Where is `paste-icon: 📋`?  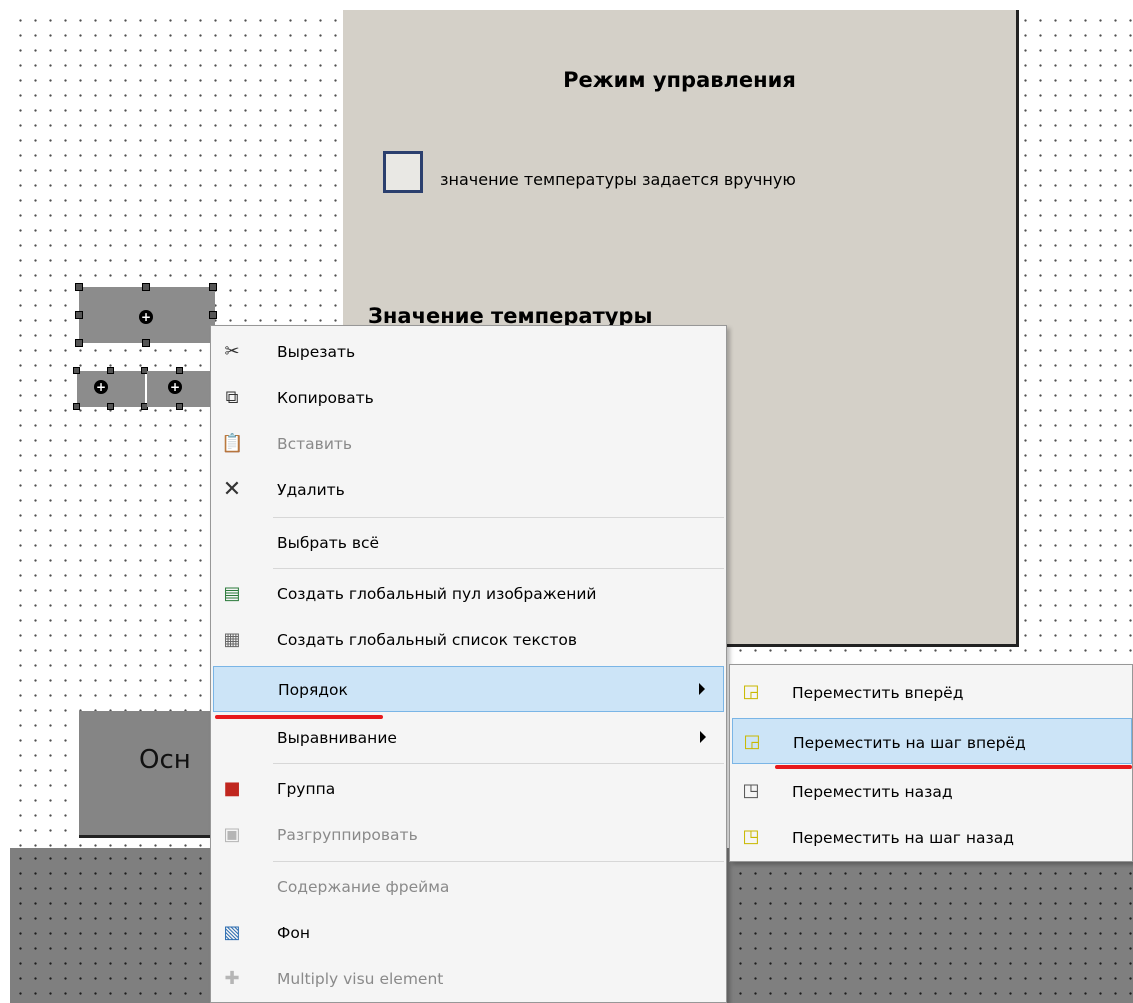 paste-icon: 📋 is located at coordinates (232, 443).